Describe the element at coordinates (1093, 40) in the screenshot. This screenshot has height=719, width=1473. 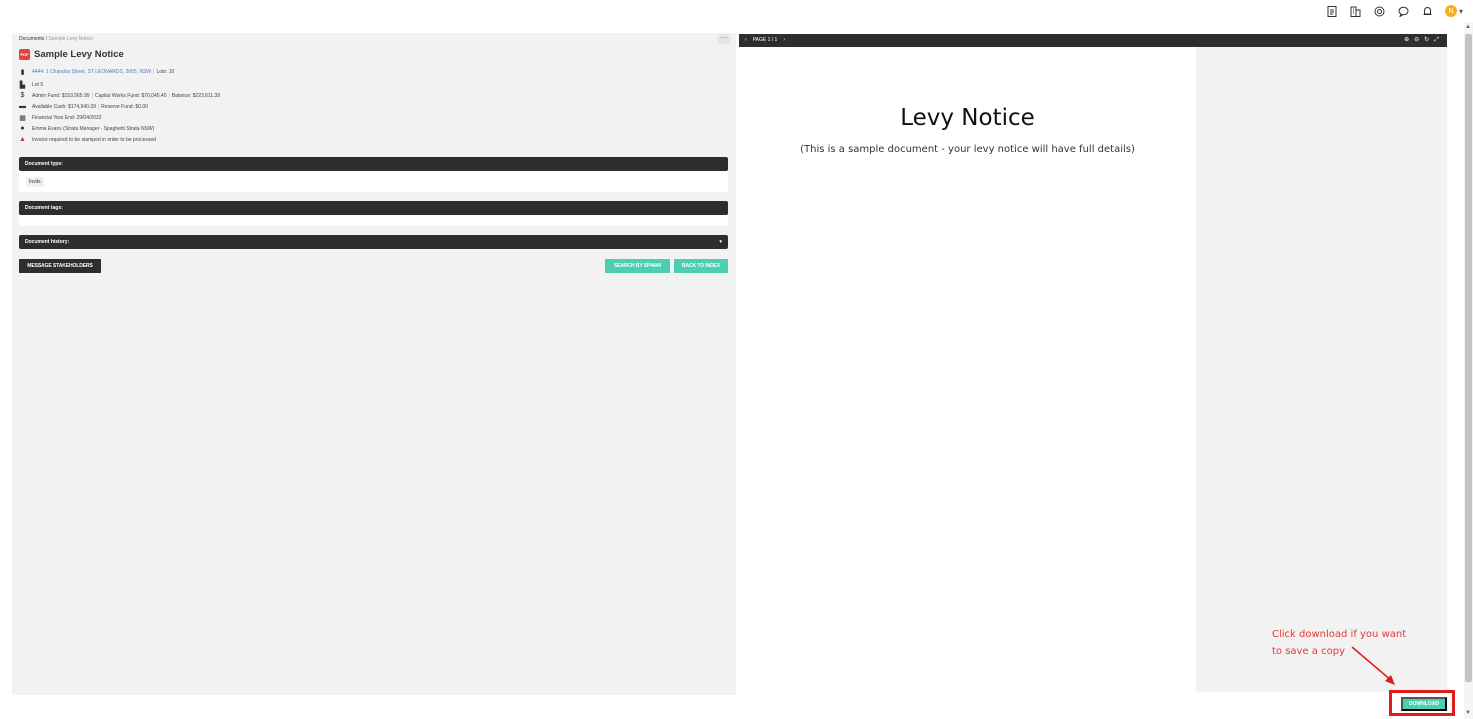
I see `pdf-viewer-toolbar: ‹ PAGE 1 / 1 › ⊕ ⊖ ↻ ⤢` at that location.